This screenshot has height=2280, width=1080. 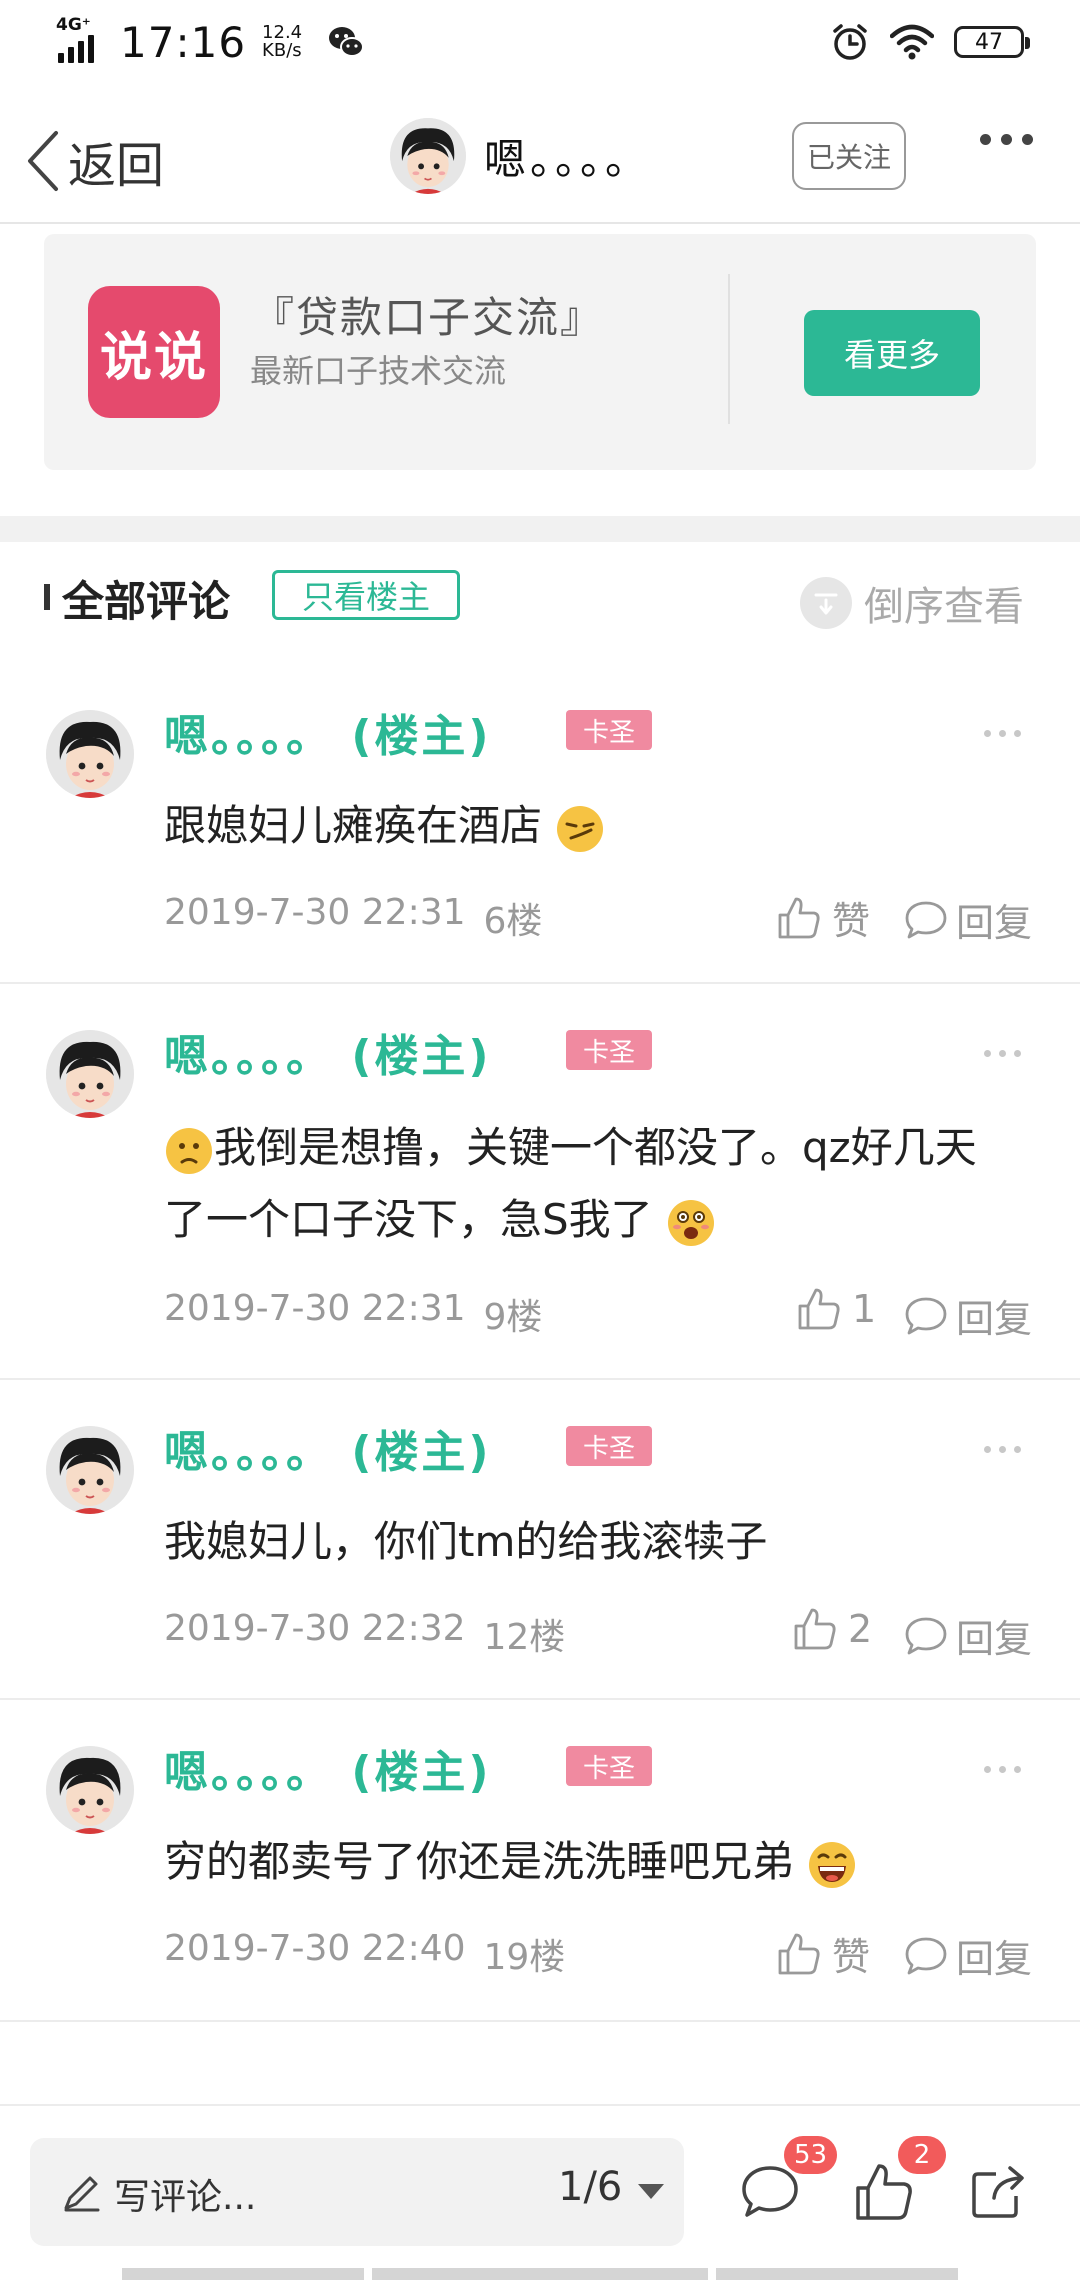 What do you see at coordinates (1006, 139) in the screenshot?
I see `more-options-icon` at bounding box center [1006, 139].